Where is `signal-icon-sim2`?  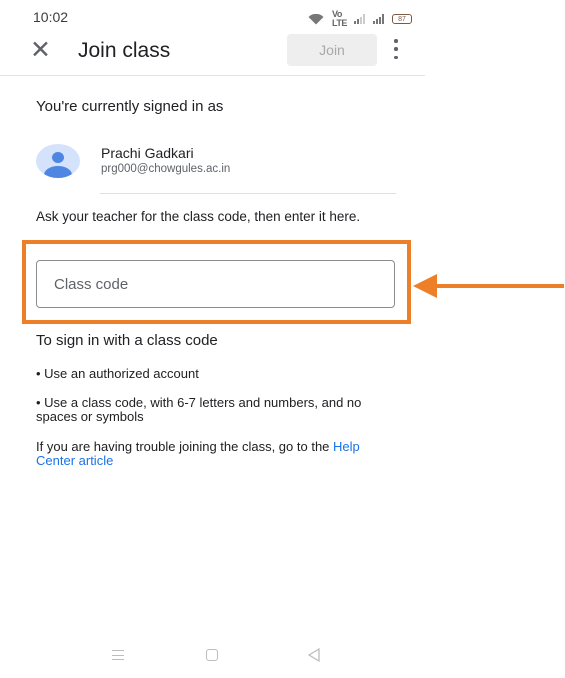
signal-icon-sim2 is located at coordinates (378, 19).